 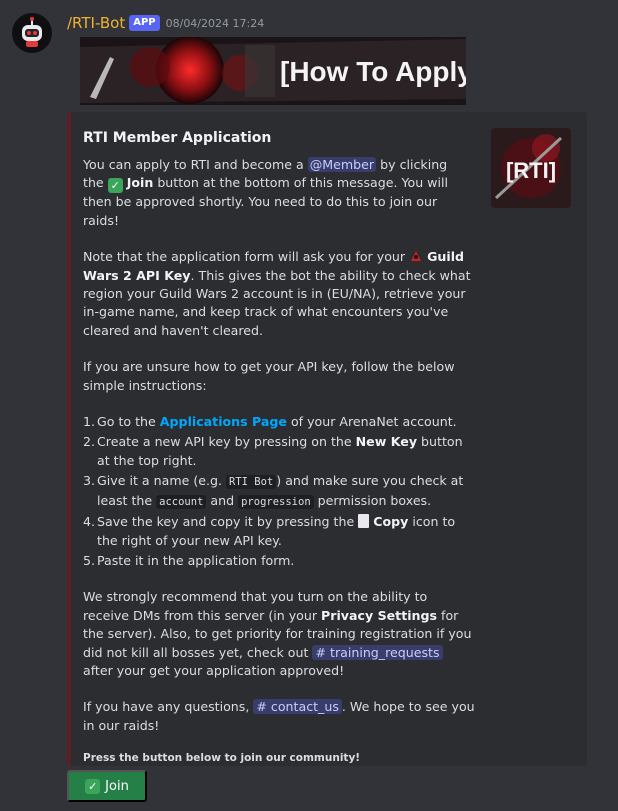 What do you see at coordinates (276, 501) in the screenshot?
I see `inline-code: progression` at bounding box center [276, 501].